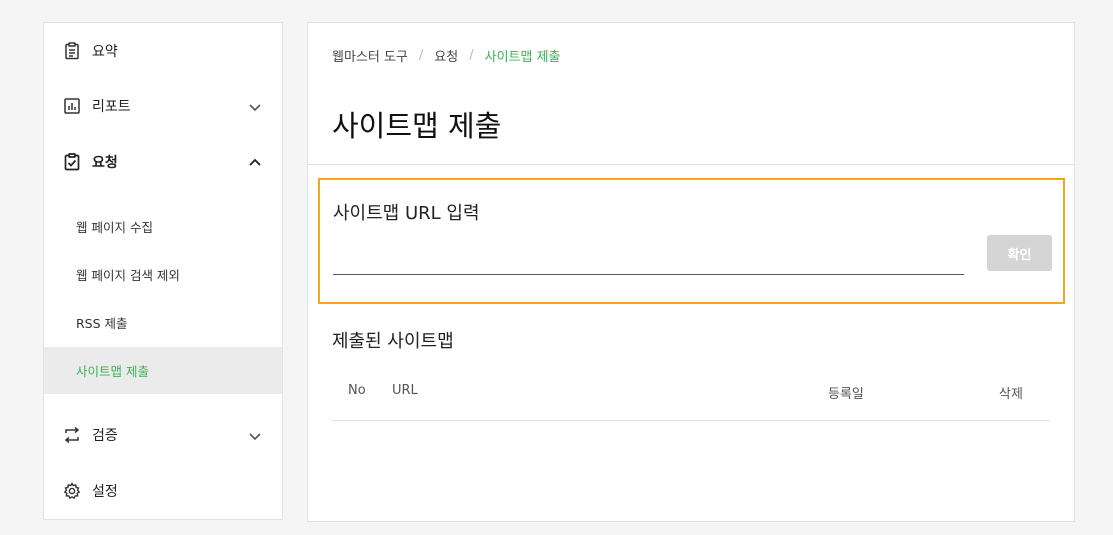 The height and width of the screenshot is (535, 1113). What do you see at coordinates (370, 55) in the screenshot?
I see `breadcrumb-item-webmaster-tools: 웹마스터 도구` at bounding box center [370, 55].